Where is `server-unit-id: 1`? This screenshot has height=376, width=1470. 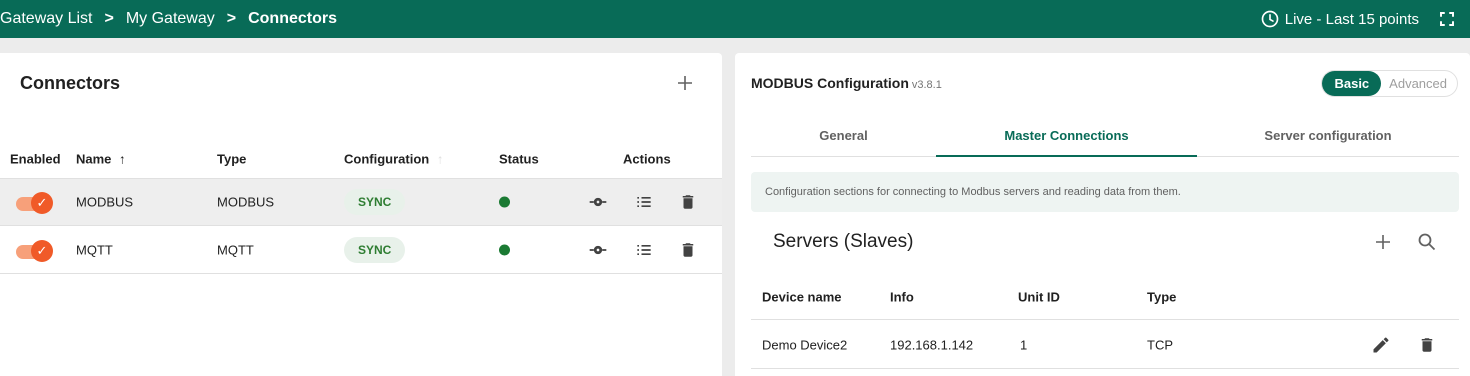 server-unit-id: 1 is located at coordinates (1024, 344).